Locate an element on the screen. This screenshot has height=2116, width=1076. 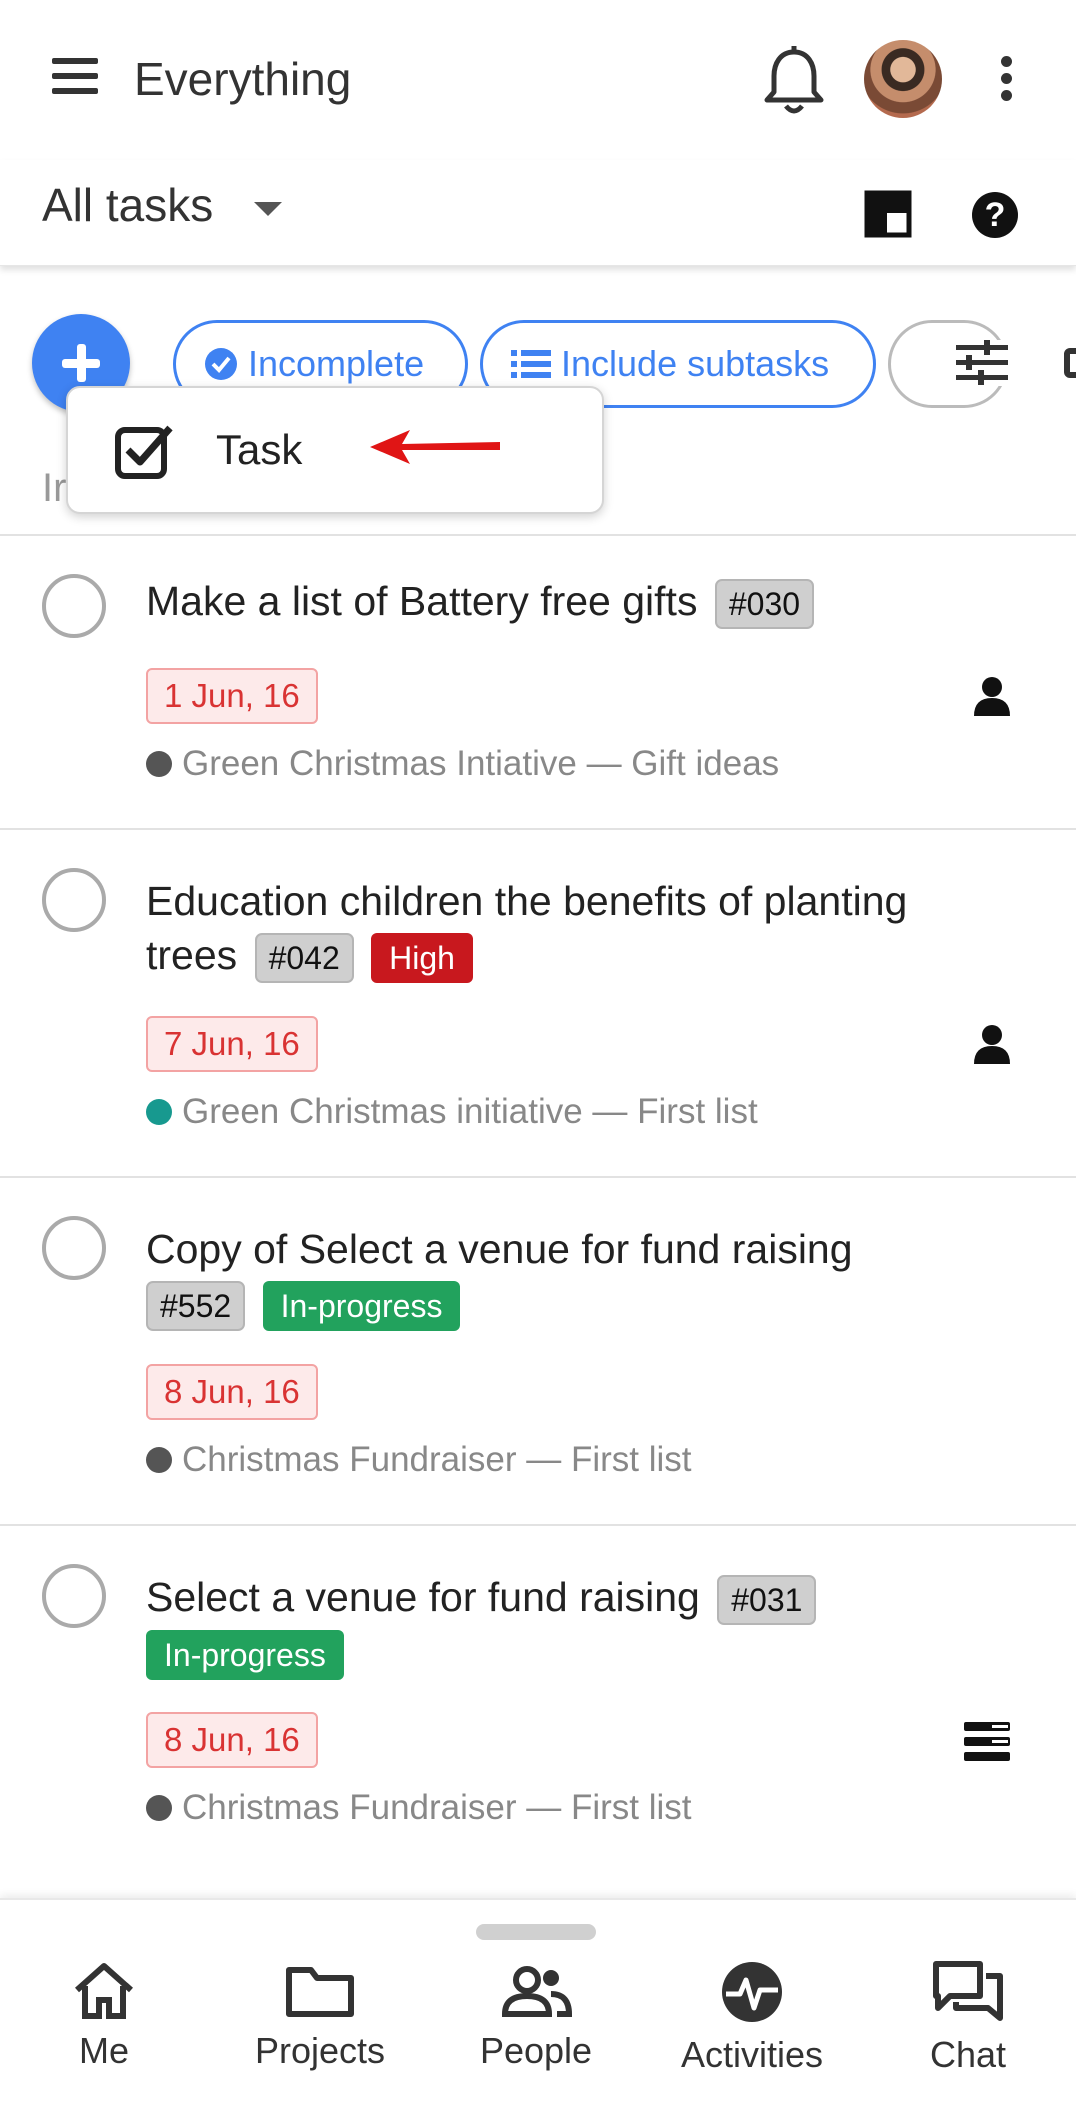
hamburger-menu-icon is located at coordinates (77, 80).